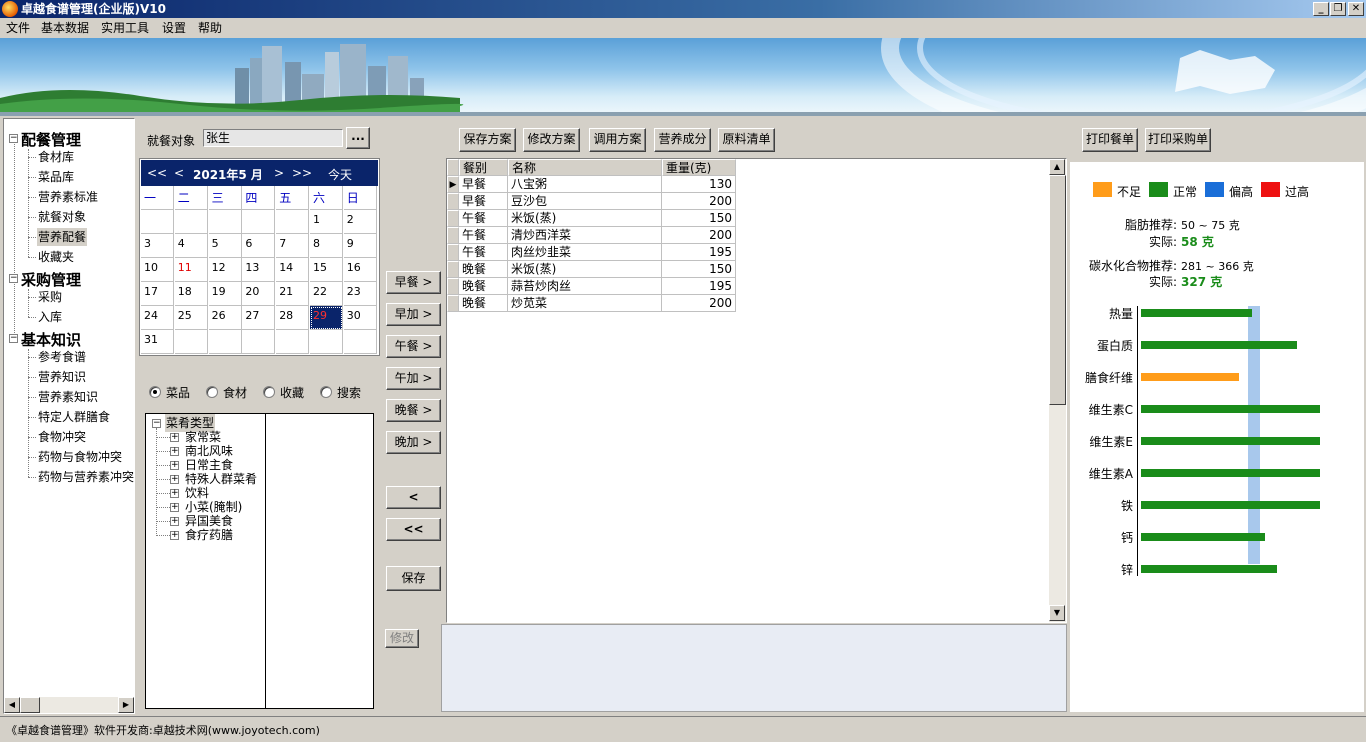 The width and height of the screenshot is (1366, 742). What do you see at coordinates (259, 270) in the screenshot?
I see `calendar-day: 13` at bounding box center [259, 270].